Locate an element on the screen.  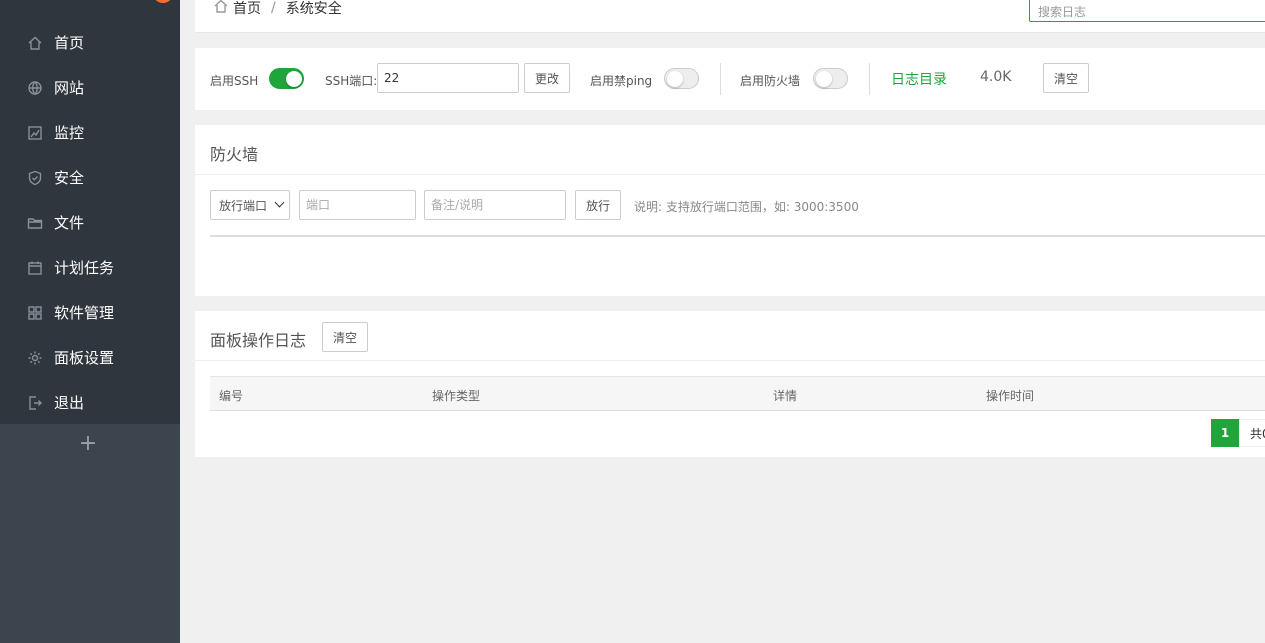
breadcrumb: 首页 / 系统安全 is located at coordinates (277, 9).